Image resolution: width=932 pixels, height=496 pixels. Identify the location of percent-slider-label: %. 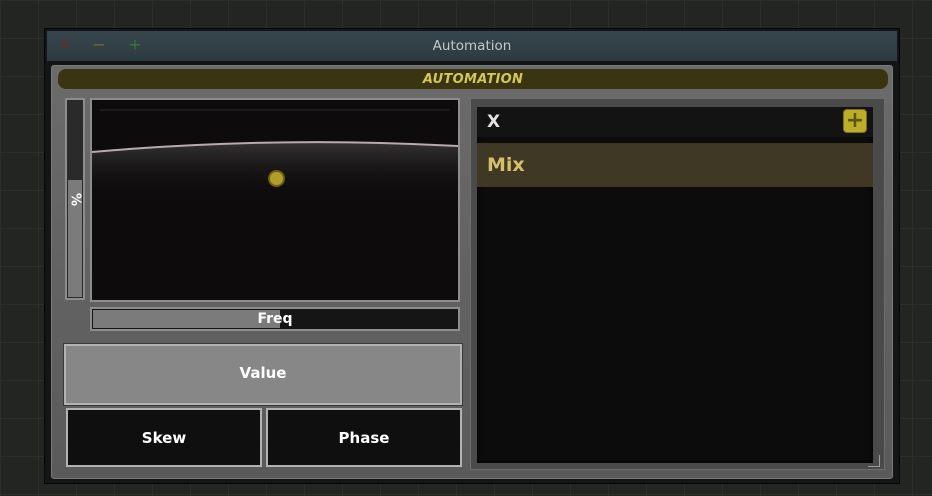
(75, 199).